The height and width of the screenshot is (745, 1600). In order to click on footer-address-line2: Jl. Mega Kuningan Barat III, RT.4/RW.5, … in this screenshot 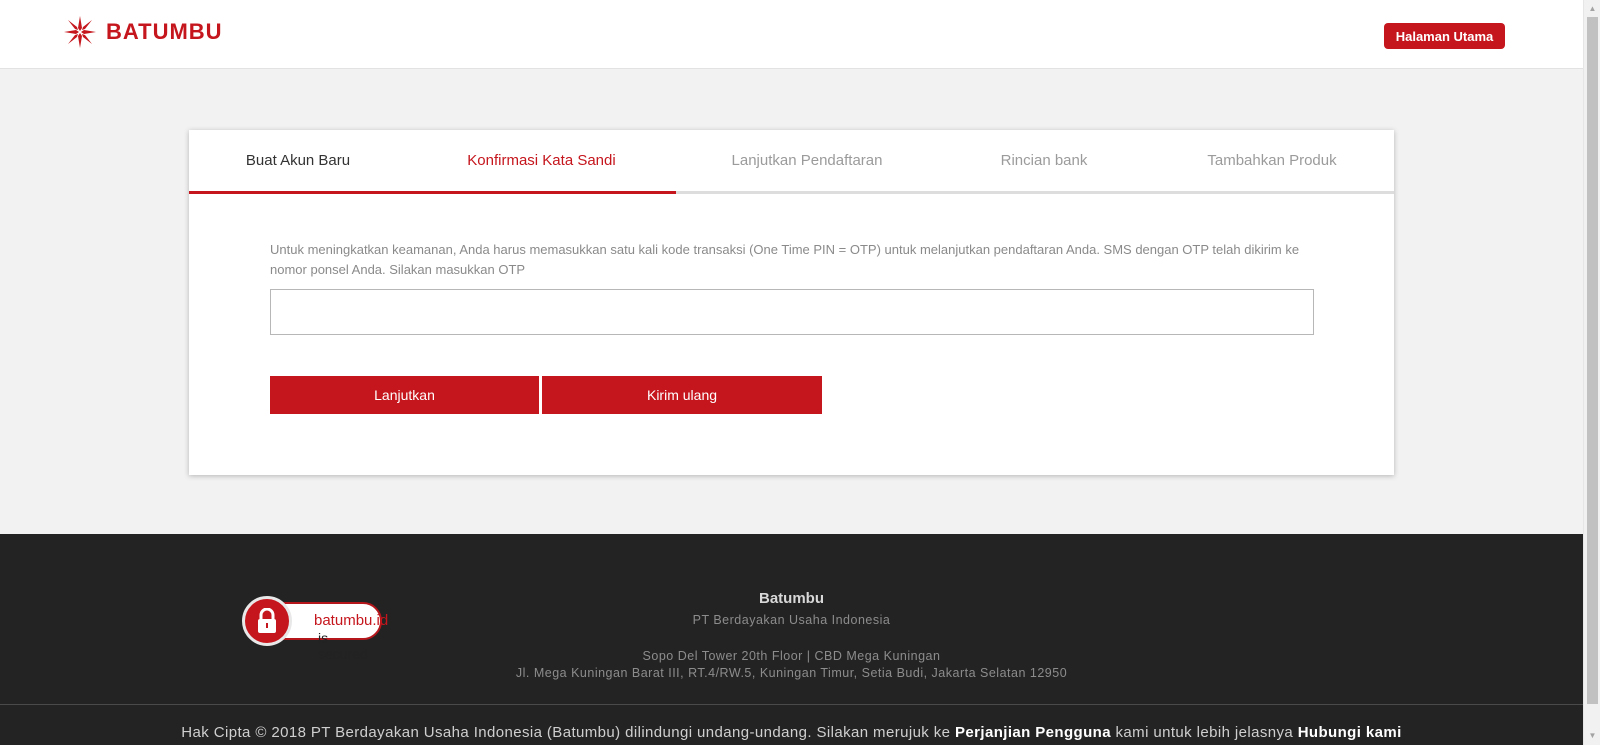, I will do `click(791, 673)`.